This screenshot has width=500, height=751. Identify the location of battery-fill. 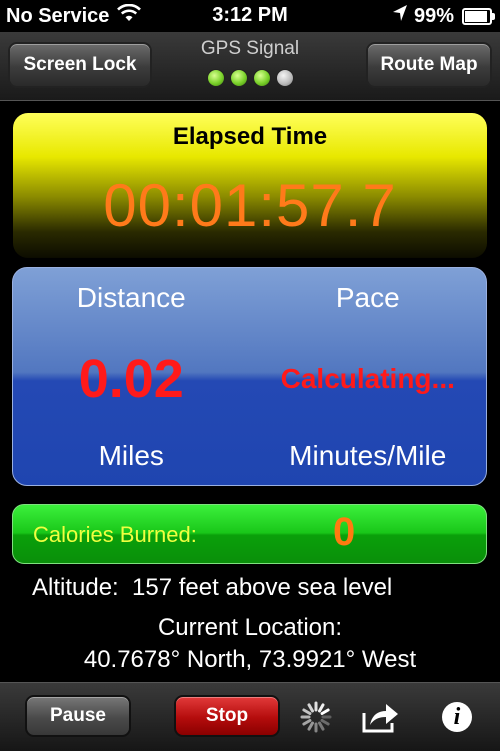
(476, 16).